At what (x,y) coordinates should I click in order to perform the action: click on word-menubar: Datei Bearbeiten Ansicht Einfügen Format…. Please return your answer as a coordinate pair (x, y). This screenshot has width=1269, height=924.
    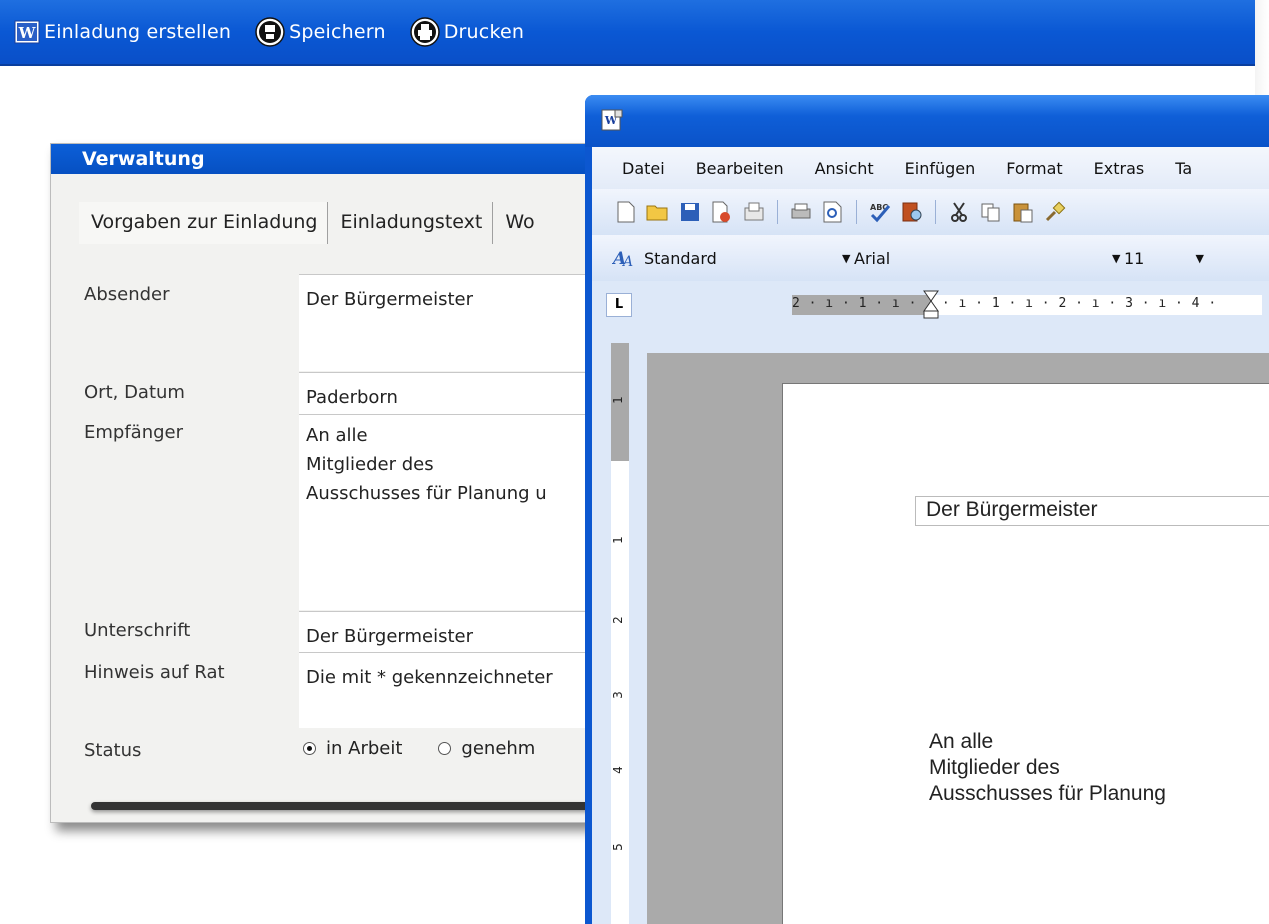
    Looking at the image, I should click on (930, 168).